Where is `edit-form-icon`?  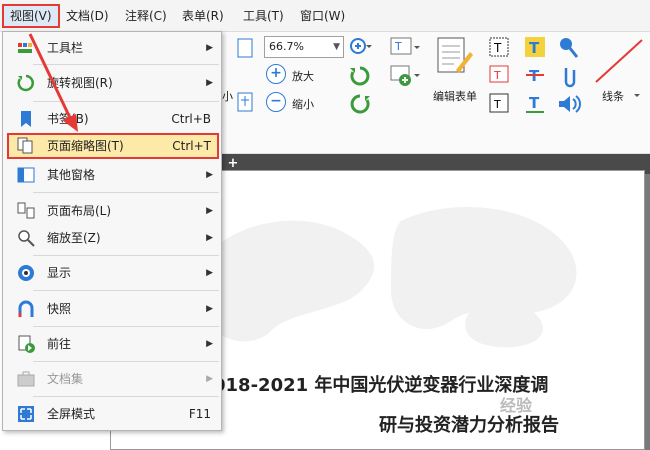
edit-form-icon is located at coordinates (454, 56).